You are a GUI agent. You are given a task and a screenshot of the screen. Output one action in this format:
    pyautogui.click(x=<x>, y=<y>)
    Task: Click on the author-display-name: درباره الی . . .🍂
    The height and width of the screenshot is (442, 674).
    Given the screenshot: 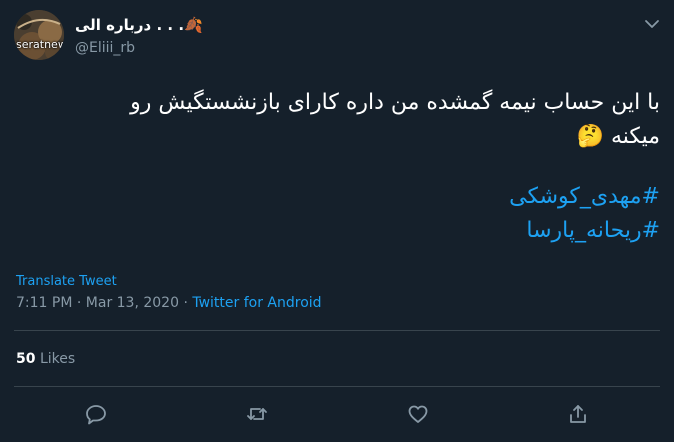 What is the action you would take?
    pyautogui.click(x=139, y=25)
    